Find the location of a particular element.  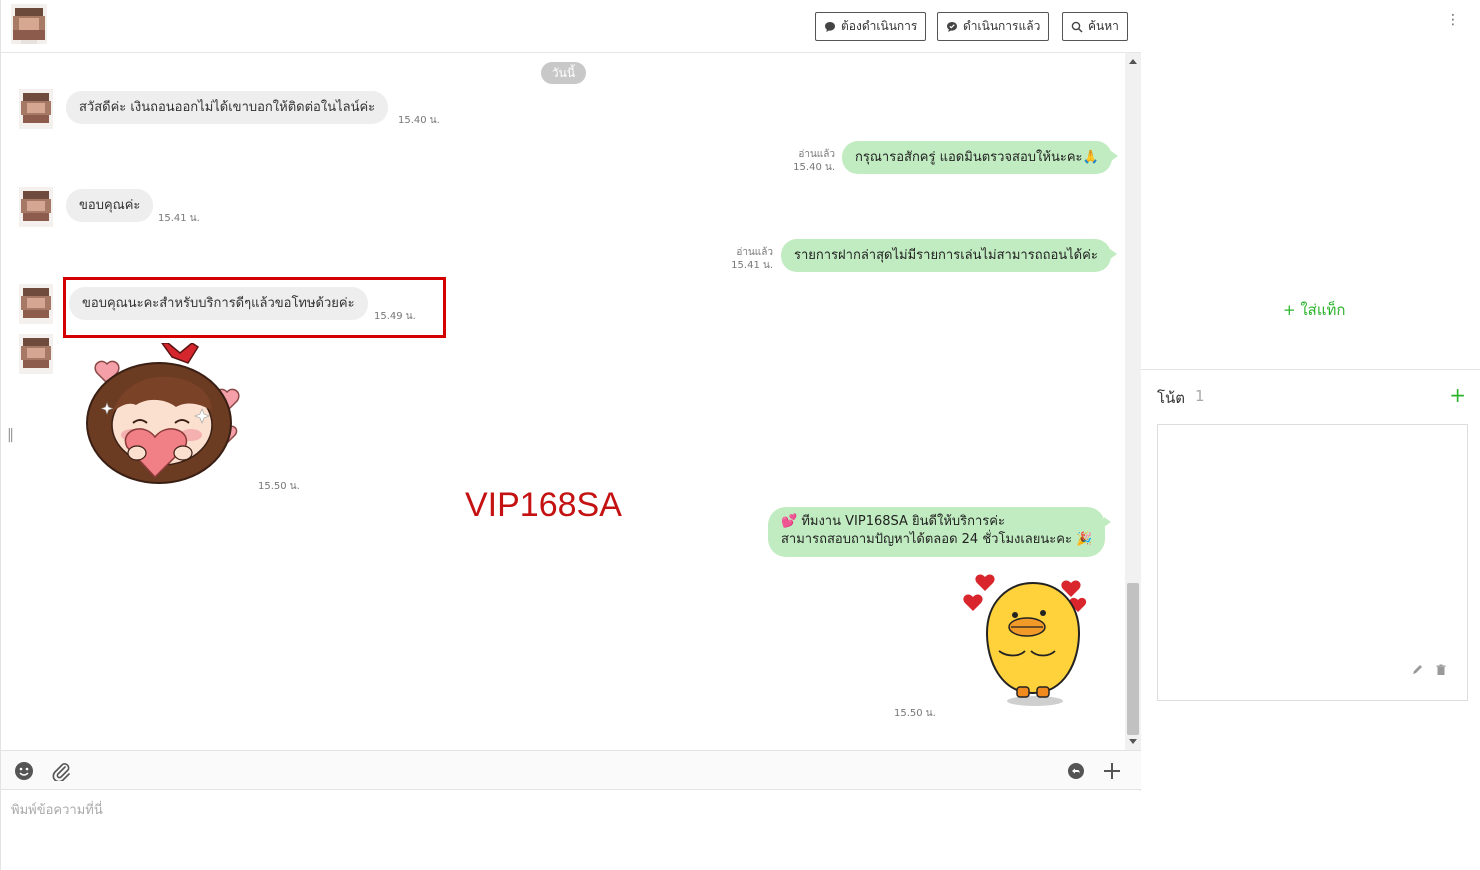

read-receipt: อ่านแล้ว 15.41 น. is located at coordinates (741, 259).